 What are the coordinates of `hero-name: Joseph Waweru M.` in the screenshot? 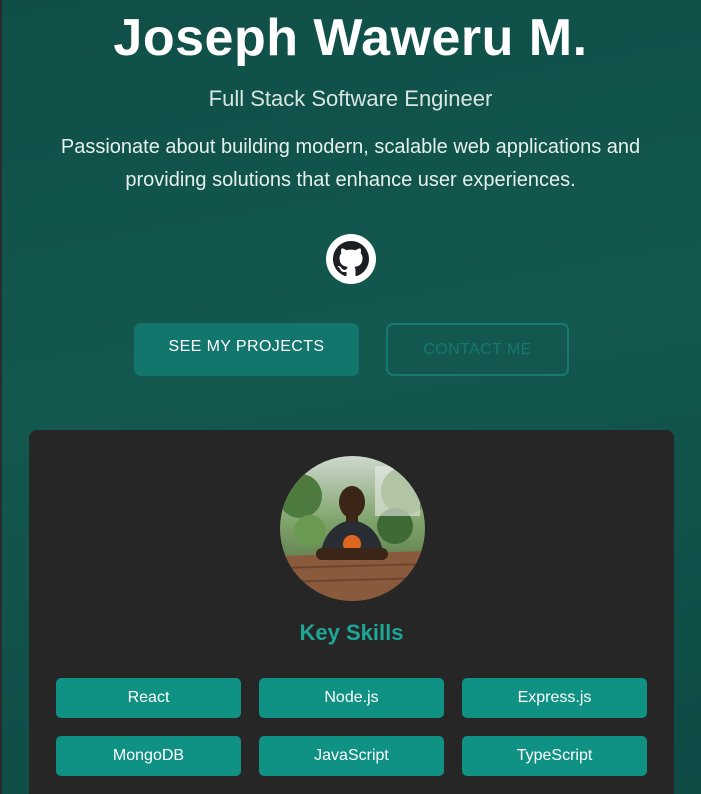 It's located at (350, 38).